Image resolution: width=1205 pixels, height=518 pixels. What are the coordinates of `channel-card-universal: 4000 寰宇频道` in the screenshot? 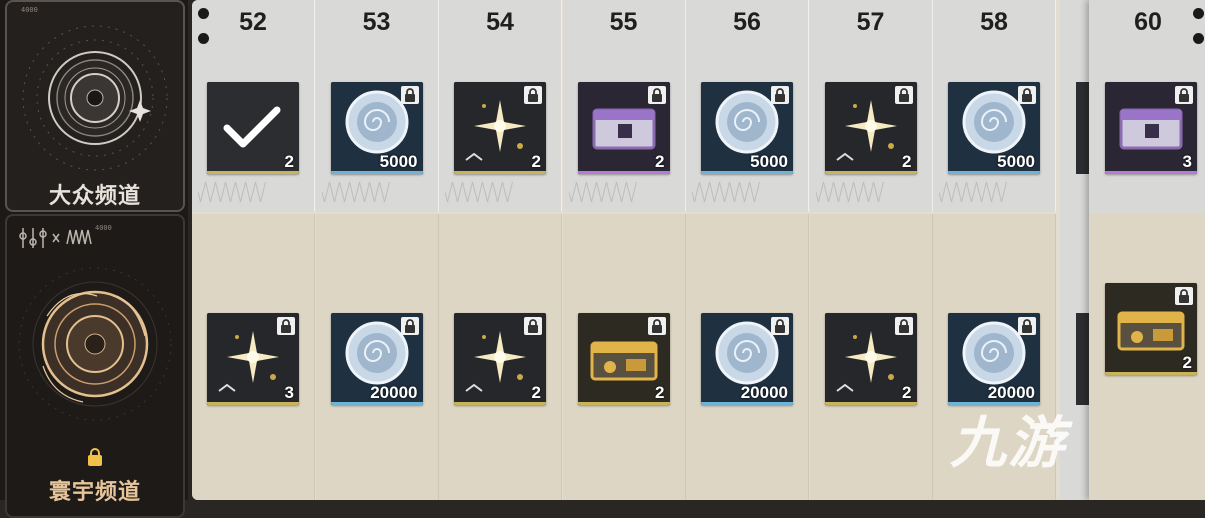 It's located at (95, 366).